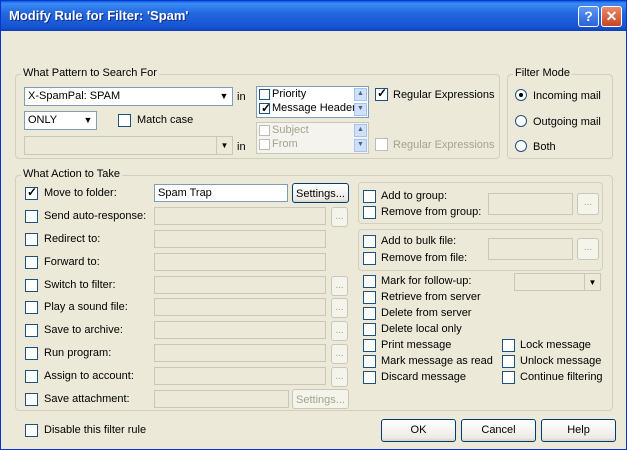  Describe the element at coordinates (31, 330) in the screenshot. I see `save-archive-checkbox` at that location.